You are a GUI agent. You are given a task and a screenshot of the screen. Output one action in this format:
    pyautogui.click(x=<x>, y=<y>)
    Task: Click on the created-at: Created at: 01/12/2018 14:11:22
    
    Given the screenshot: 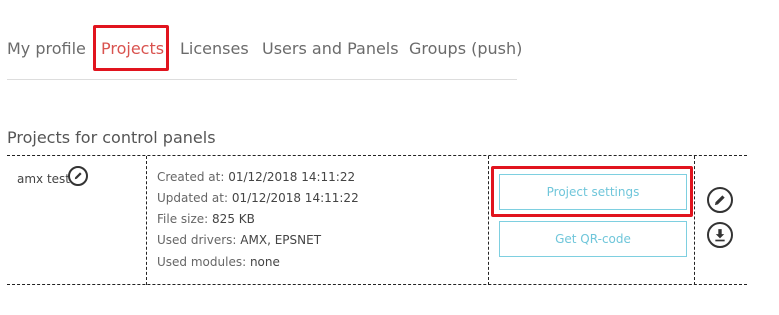 What is the action you would take?
    pyautogui.click(x=256, y=177)
    